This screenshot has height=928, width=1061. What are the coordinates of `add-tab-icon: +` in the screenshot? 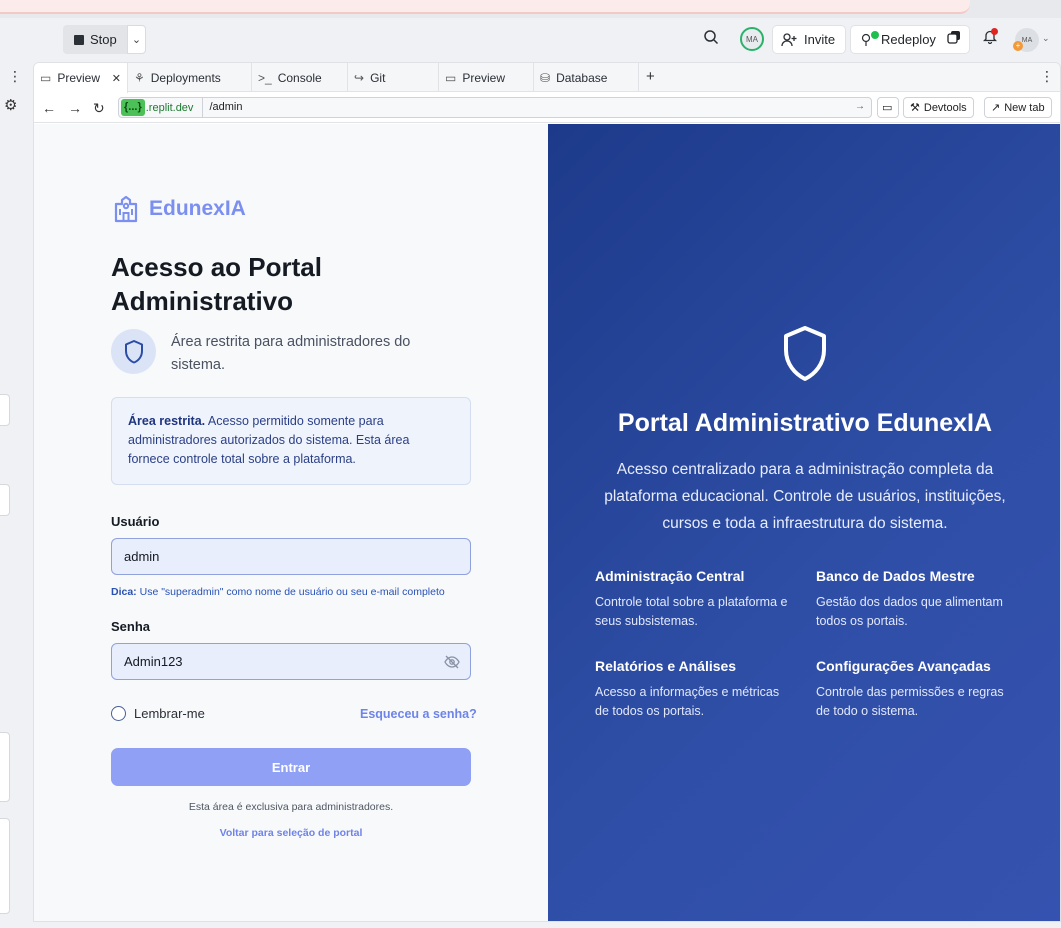 It's located at (650, 76).